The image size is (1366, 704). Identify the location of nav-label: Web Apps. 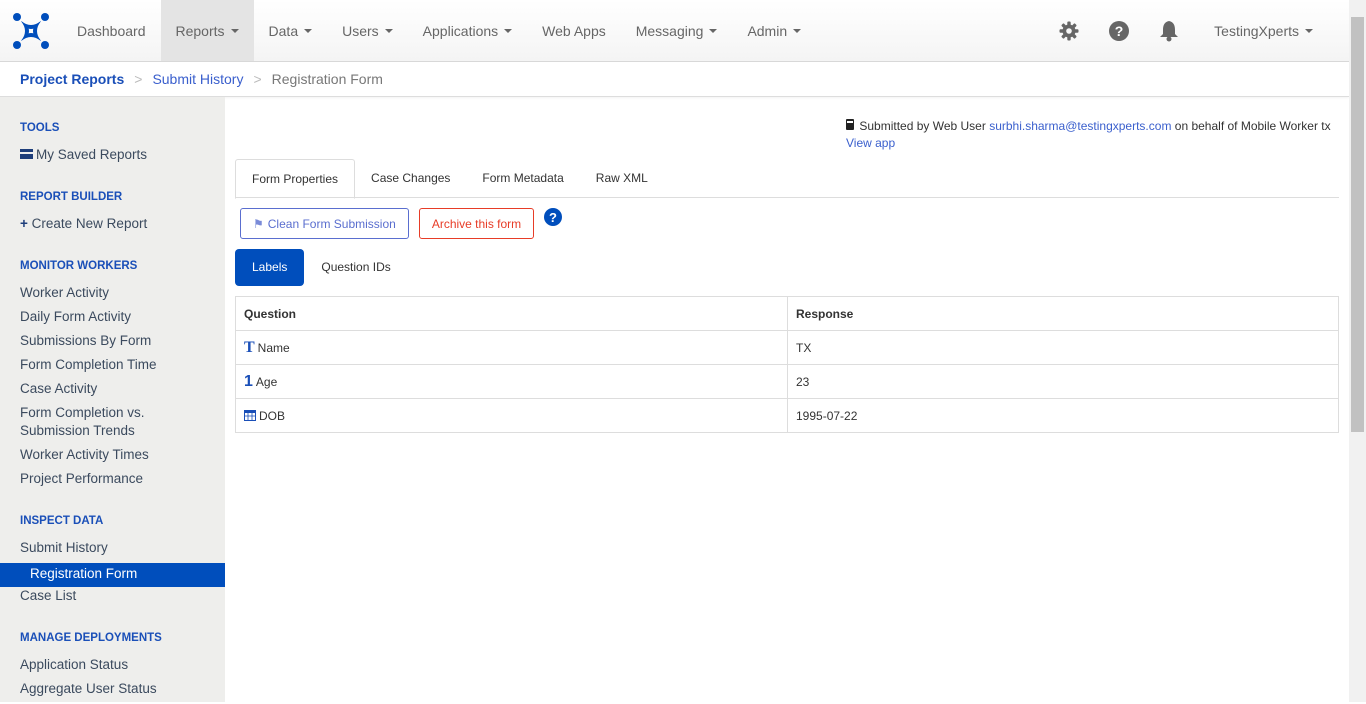
(574, 30).